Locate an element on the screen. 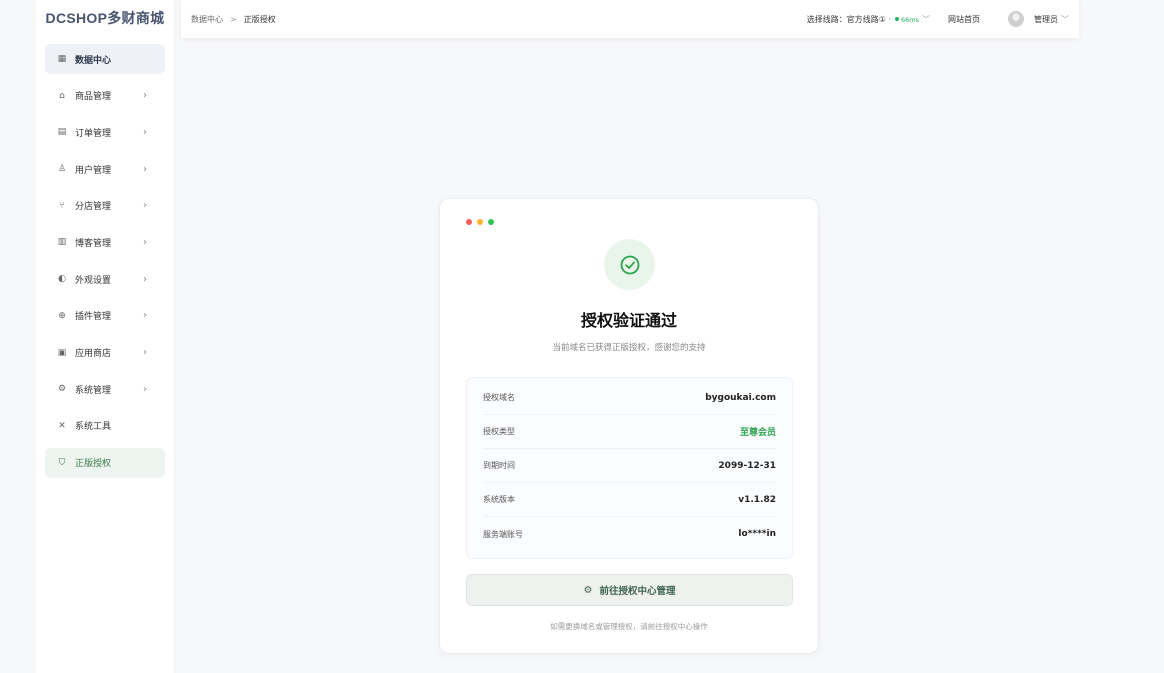 The width and height of the screenshot is (1164, 673). info-key: 到期时间 is located at coordinates (499, 465).